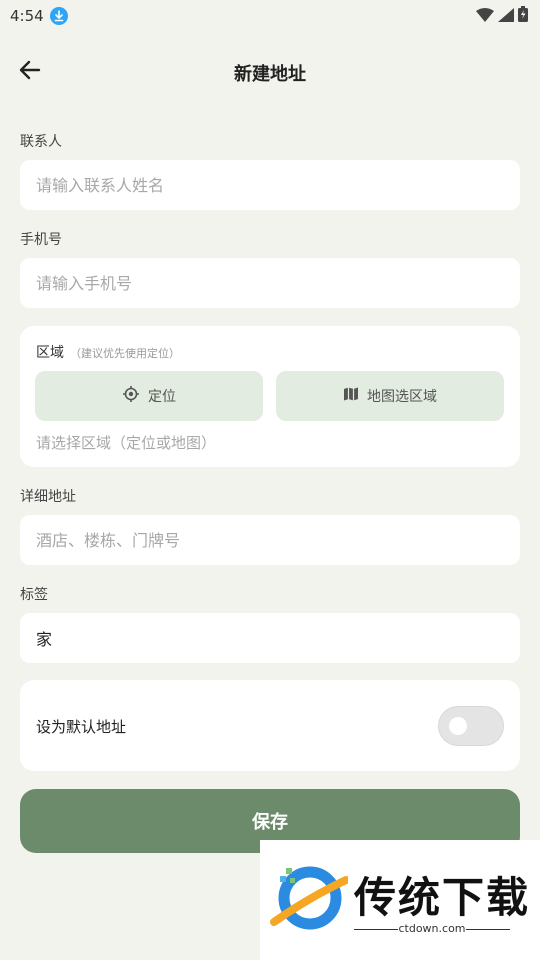  What do you see at coordinates (48, 497) in the screenshot?
I see `address-label: 详细地址` at bounding box center [48, 497].